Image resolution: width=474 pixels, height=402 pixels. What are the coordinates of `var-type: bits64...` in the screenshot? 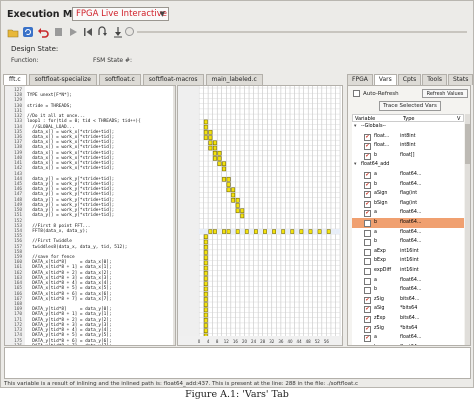 It's located at (410, 318).